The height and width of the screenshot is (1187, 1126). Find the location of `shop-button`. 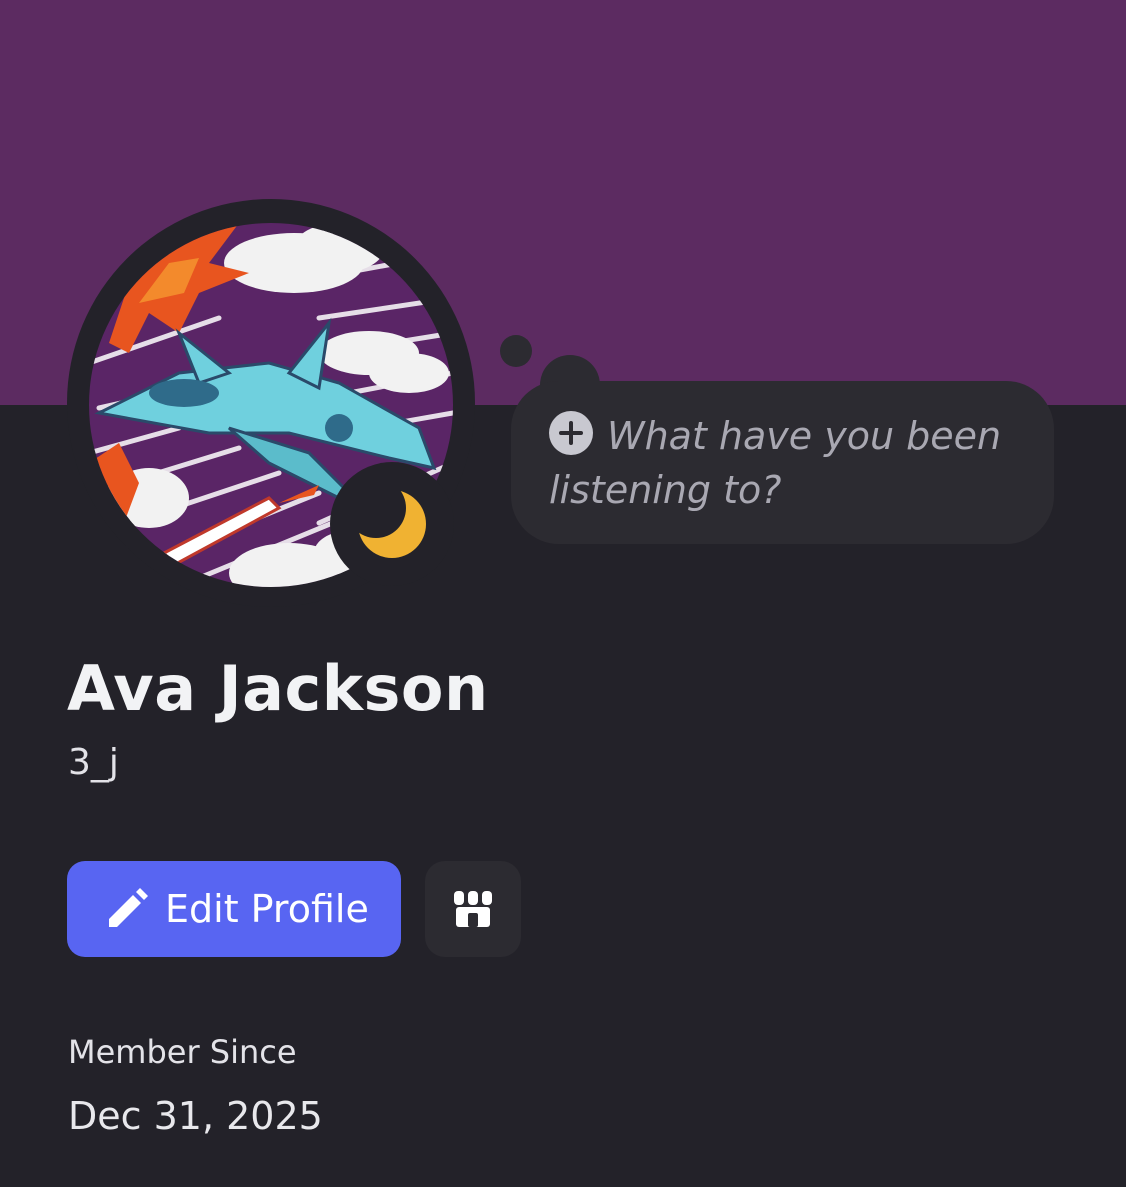

shop-button is located at coordinates (473, 909).